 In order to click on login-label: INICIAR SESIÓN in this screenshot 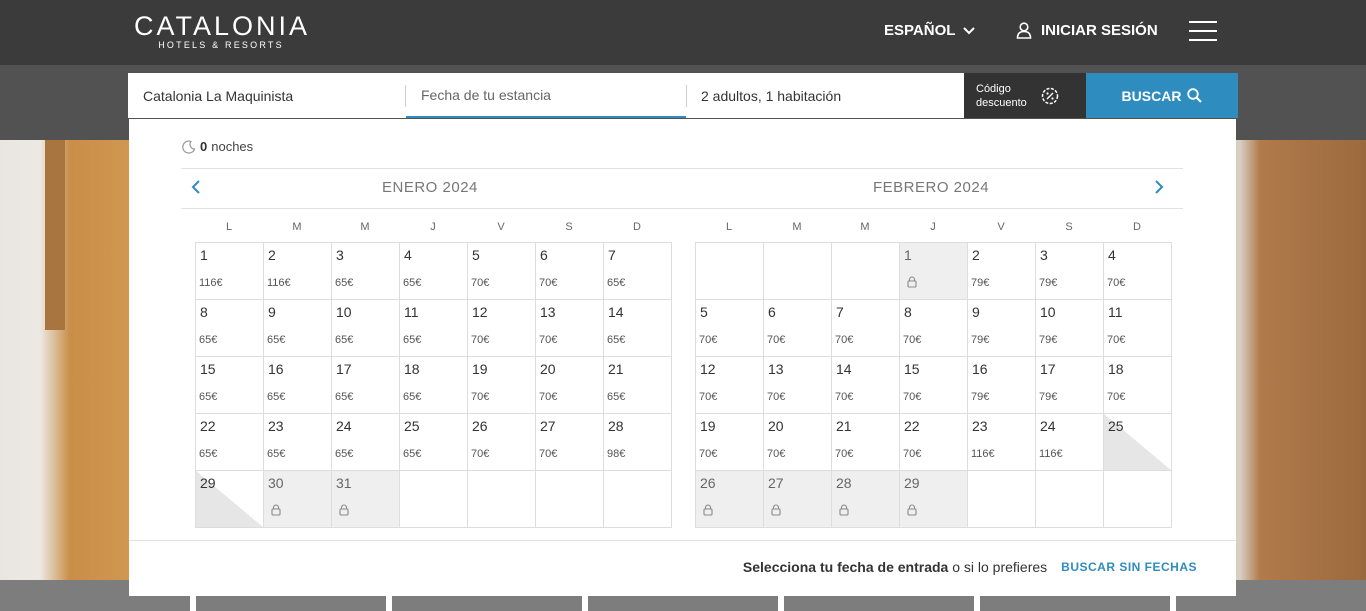, I will do `click(1099, 30)`.